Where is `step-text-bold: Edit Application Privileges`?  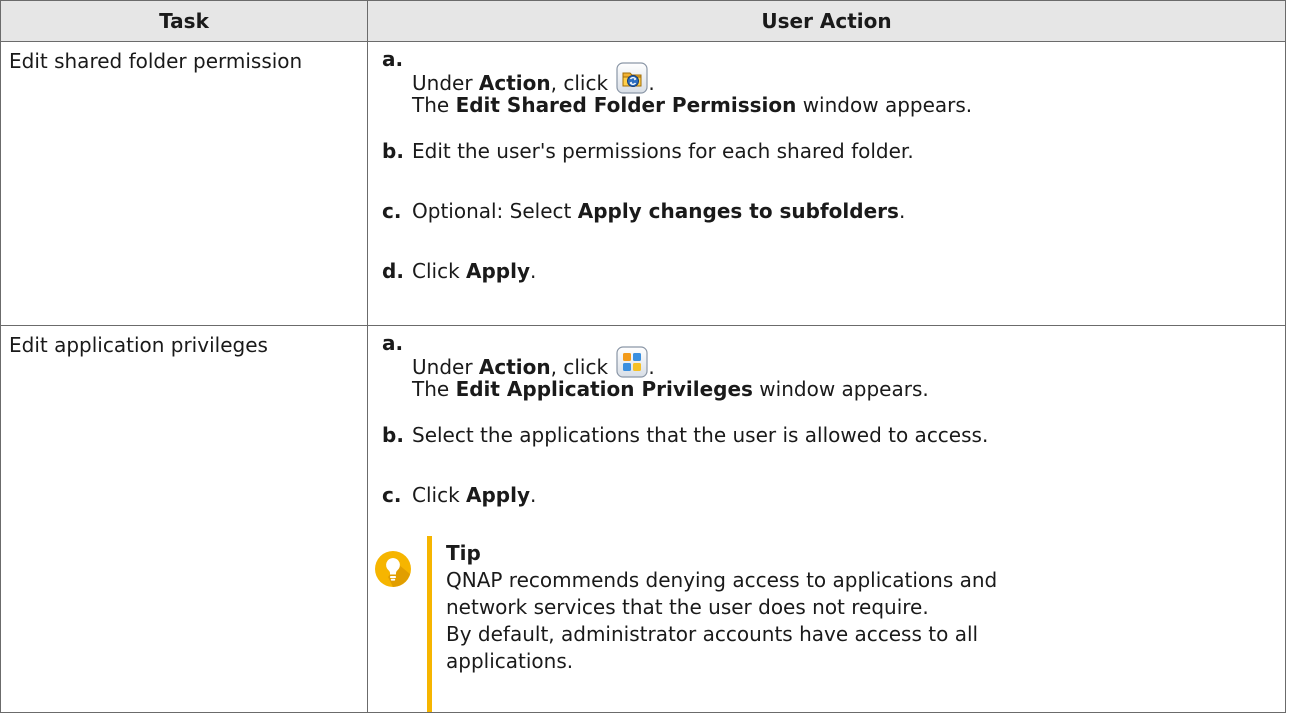
step-text-bold: Edit Application Privileges is located at coordinates (604, 389).